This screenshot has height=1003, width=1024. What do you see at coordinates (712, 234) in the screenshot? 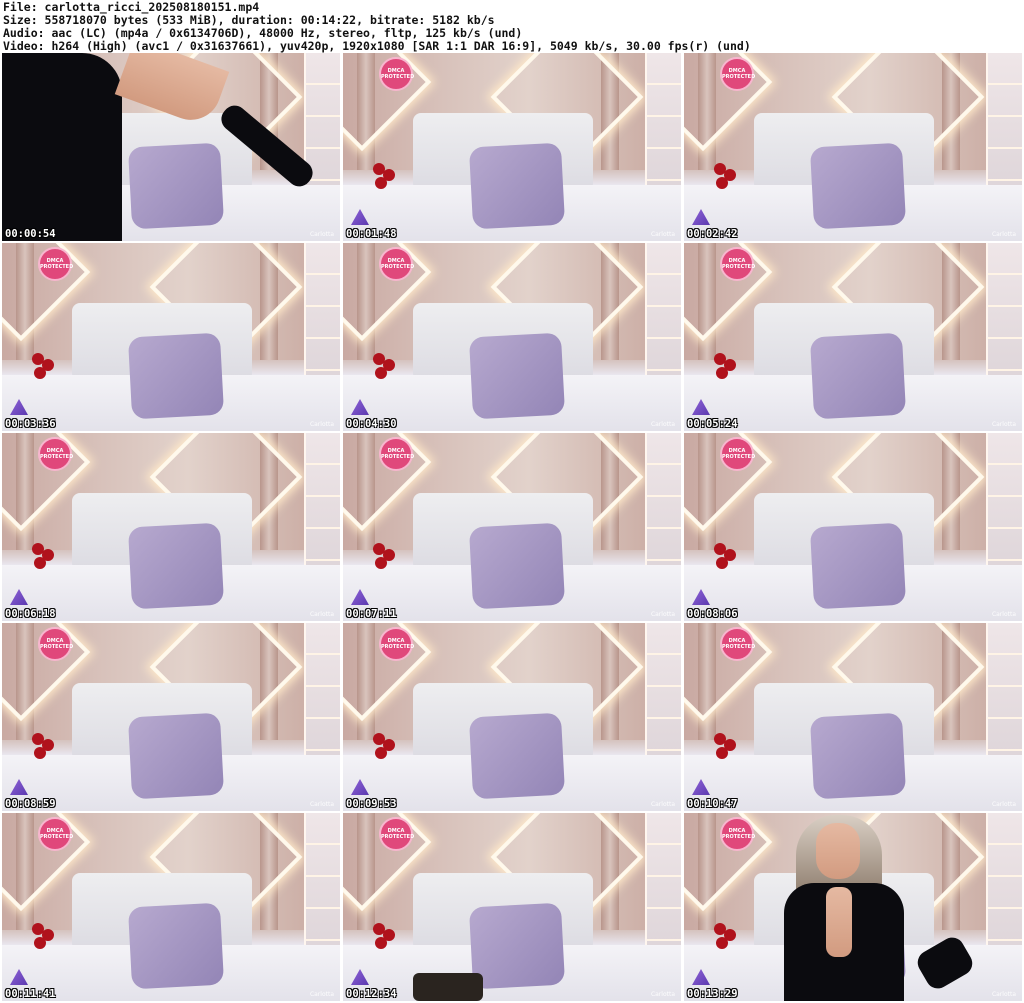
I see `thumbnail-timestamp: 00:02:42` at bounding box center [712, 234].